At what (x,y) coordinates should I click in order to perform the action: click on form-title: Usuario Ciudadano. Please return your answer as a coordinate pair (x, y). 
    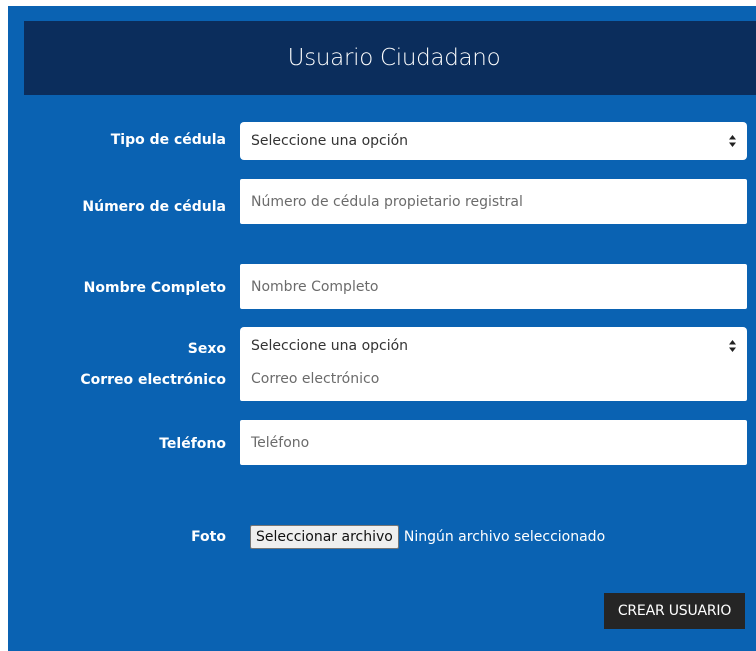
    Looking at the image, I should click on (394, 58).